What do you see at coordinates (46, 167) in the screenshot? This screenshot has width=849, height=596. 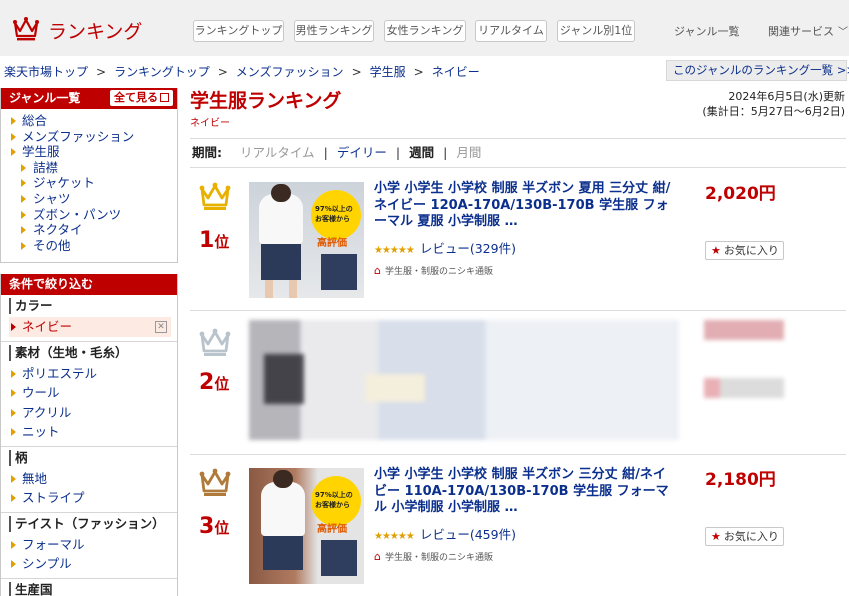 I see `genre-label: 詰襟` at bounding box center [46, 167].